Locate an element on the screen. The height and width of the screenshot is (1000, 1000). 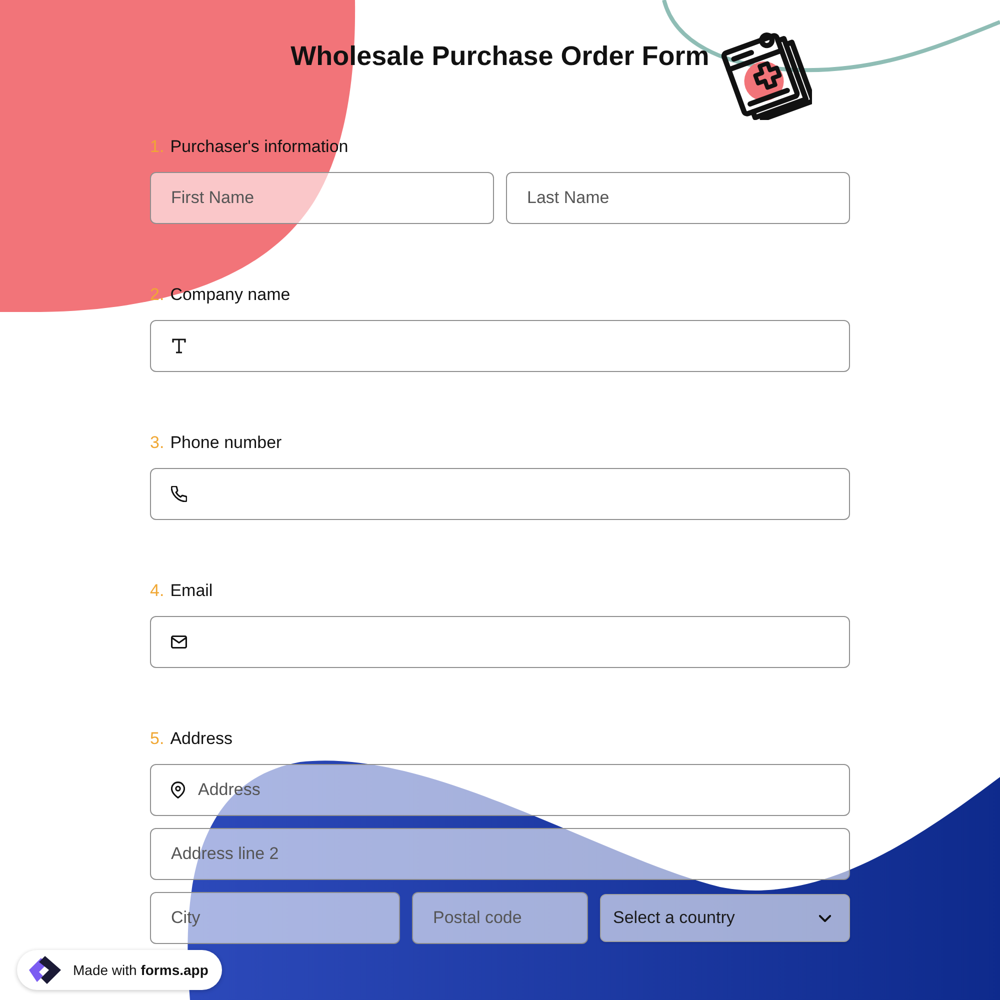
input-field: First Name is located at coordinates (322, 198).